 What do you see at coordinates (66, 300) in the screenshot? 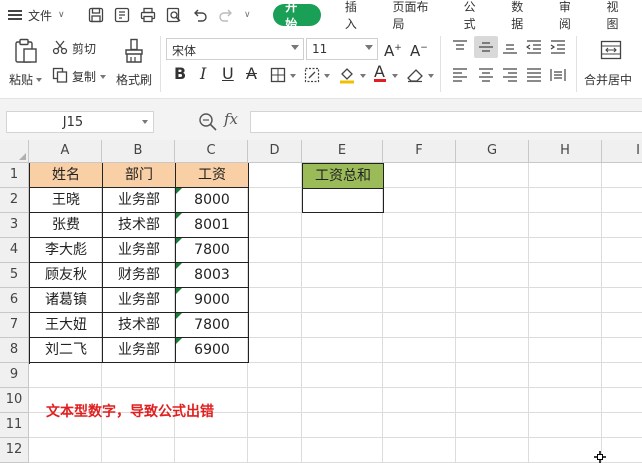
I see `cell-a6: 诸葛镇` at bounding box center [66, 300].